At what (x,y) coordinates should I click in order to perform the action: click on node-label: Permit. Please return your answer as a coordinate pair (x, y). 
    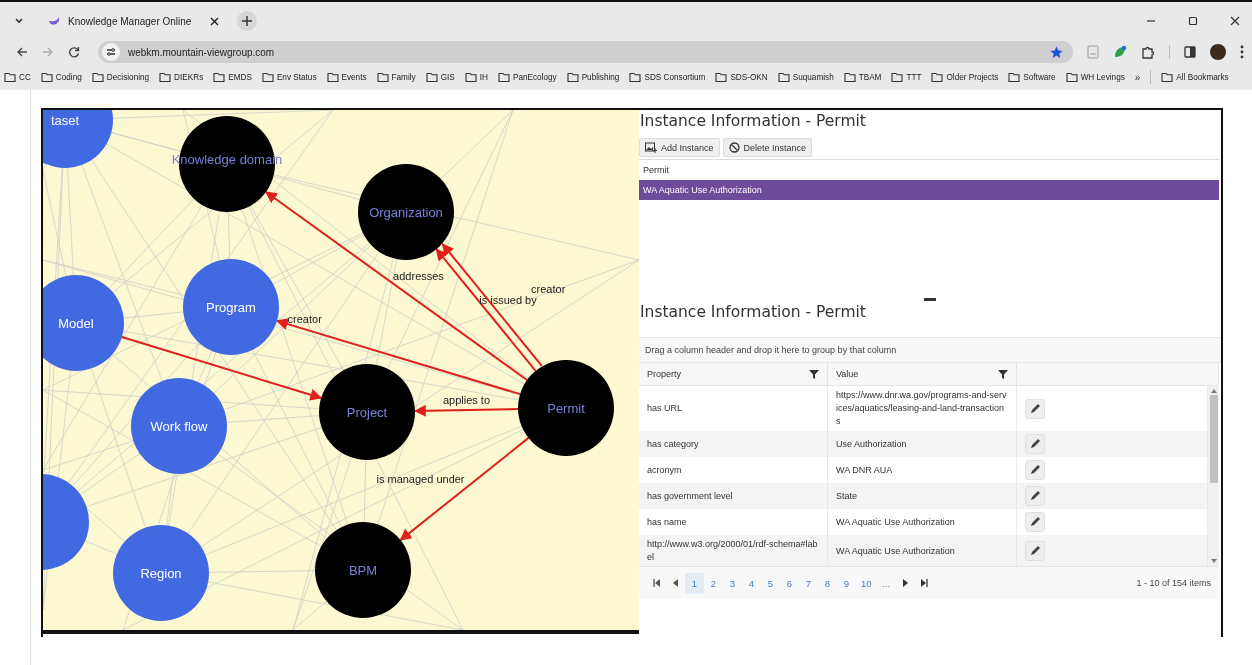
    Looking at the image, I should click on (566, 408).